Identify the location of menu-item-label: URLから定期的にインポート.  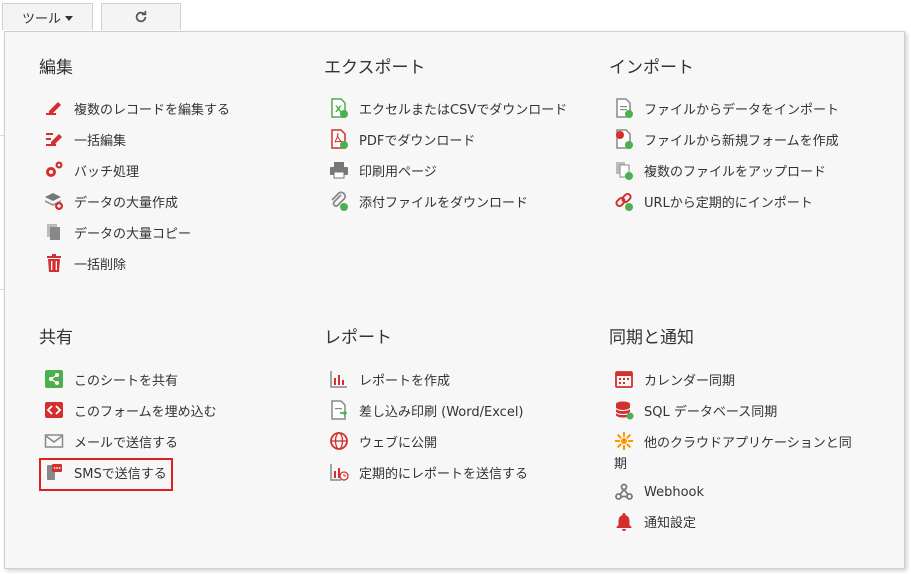
(728, 203).